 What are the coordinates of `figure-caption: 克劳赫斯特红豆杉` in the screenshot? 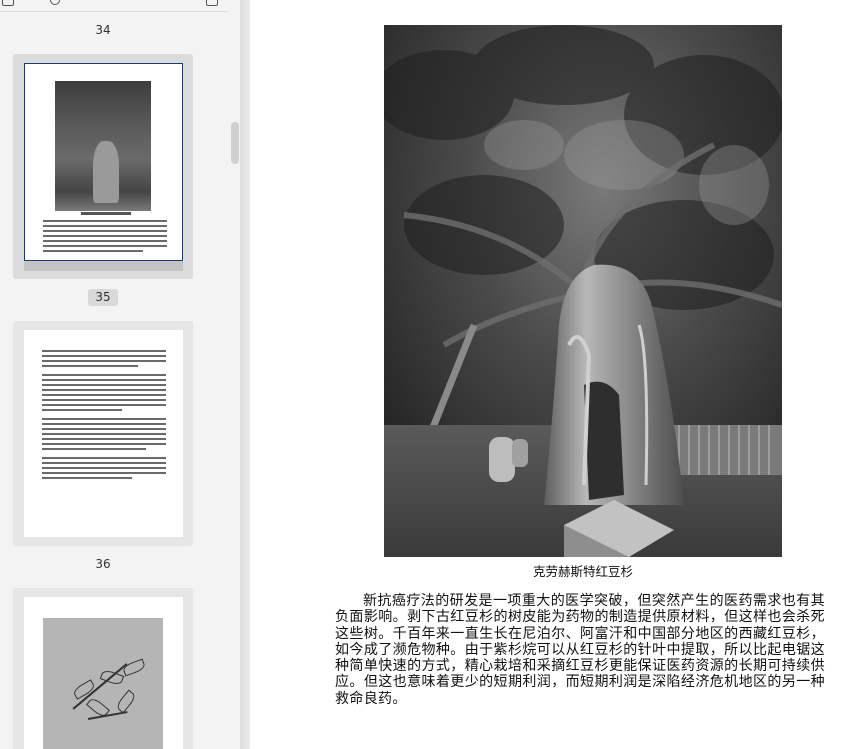 It's located at (582, 571).